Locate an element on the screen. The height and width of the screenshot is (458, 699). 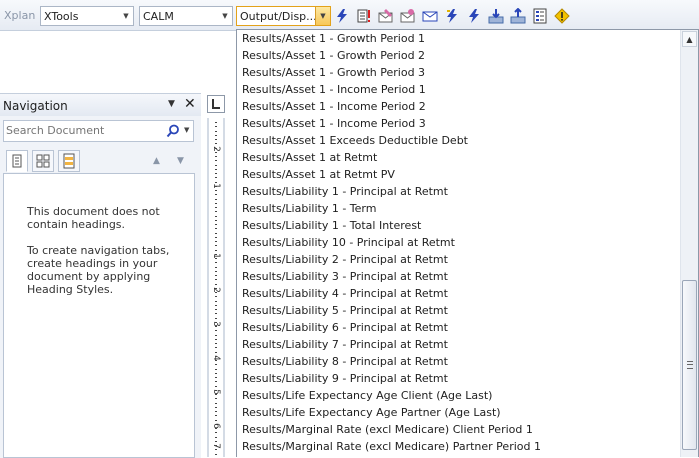
dropdown-item: Results/Liability 7 - Principal at Retmt is located at coordinates (345, 344).